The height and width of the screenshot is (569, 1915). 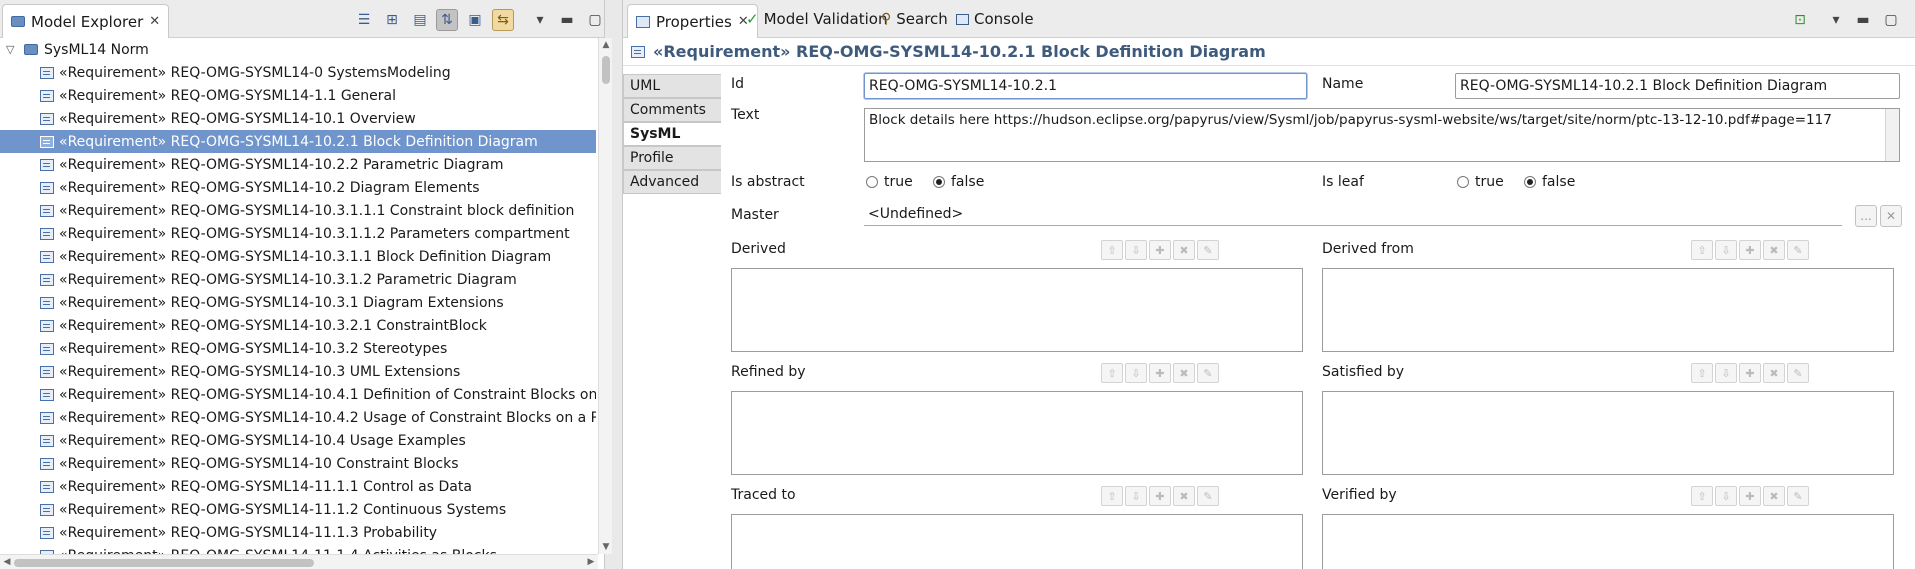 I want to click on refined-by-list, so click(x=1017, y=433).